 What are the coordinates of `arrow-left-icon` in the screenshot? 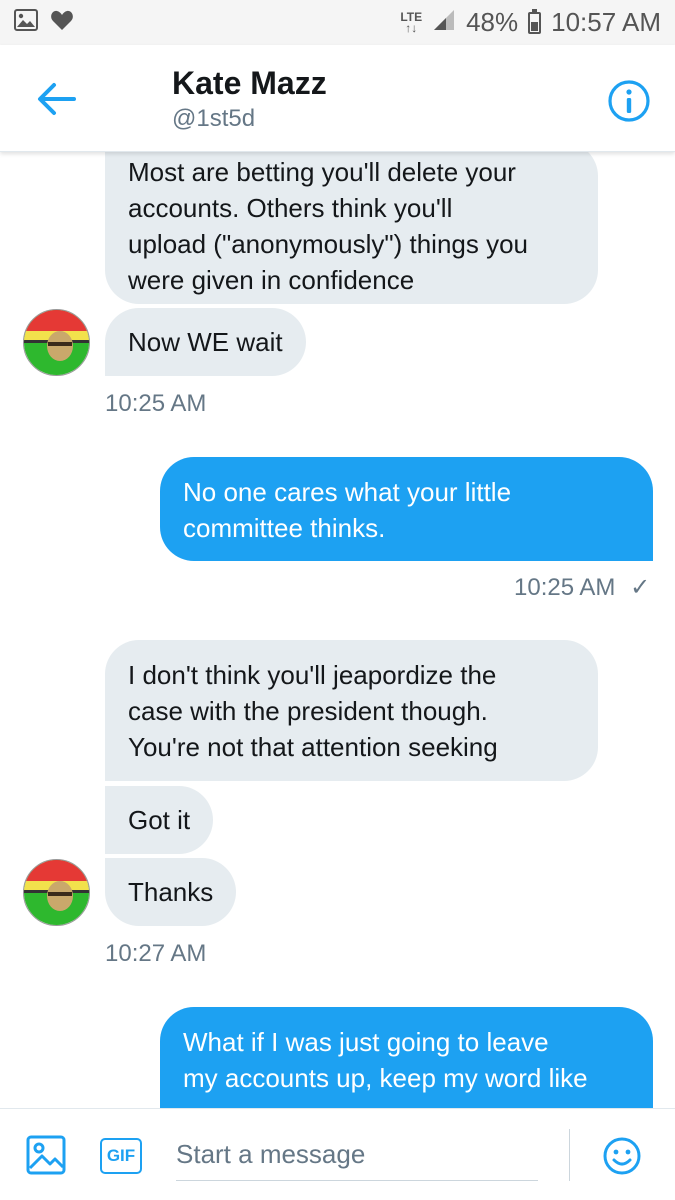 It's located at (57, 99).